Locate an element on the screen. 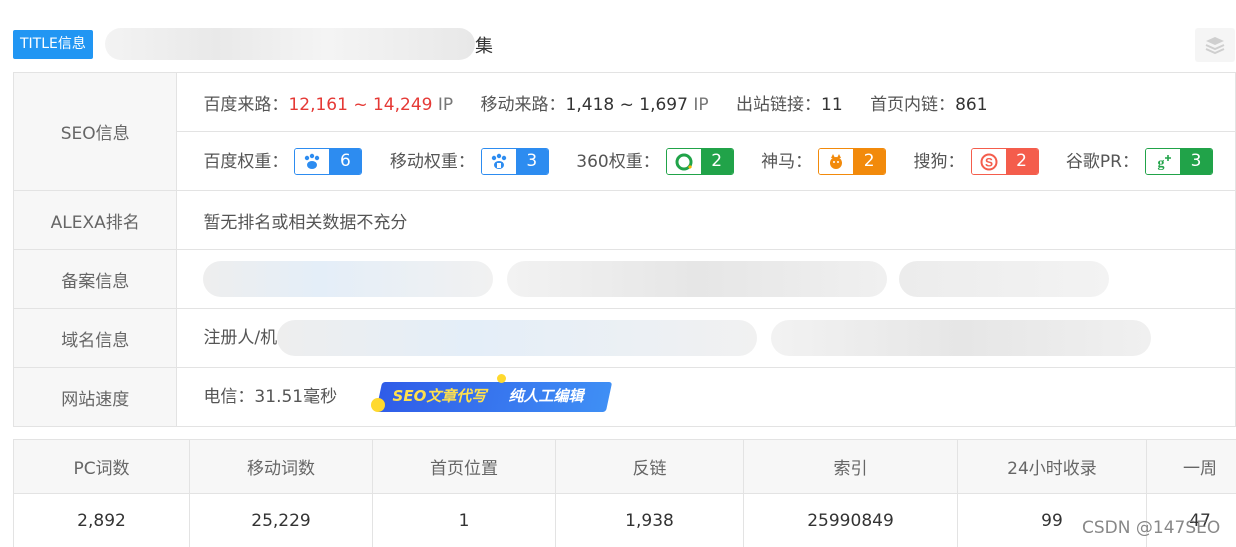  alexa-value: 暂无排名或相关数据不充分 is located at coordinates (706, 220).